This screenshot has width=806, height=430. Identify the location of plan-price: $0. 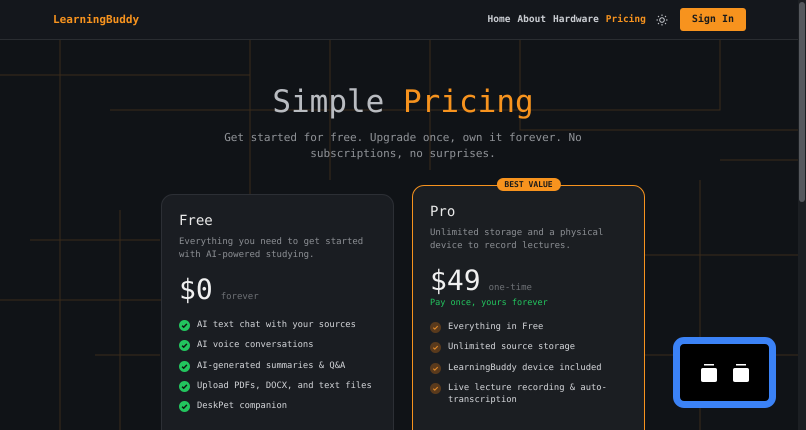
(196, 289).